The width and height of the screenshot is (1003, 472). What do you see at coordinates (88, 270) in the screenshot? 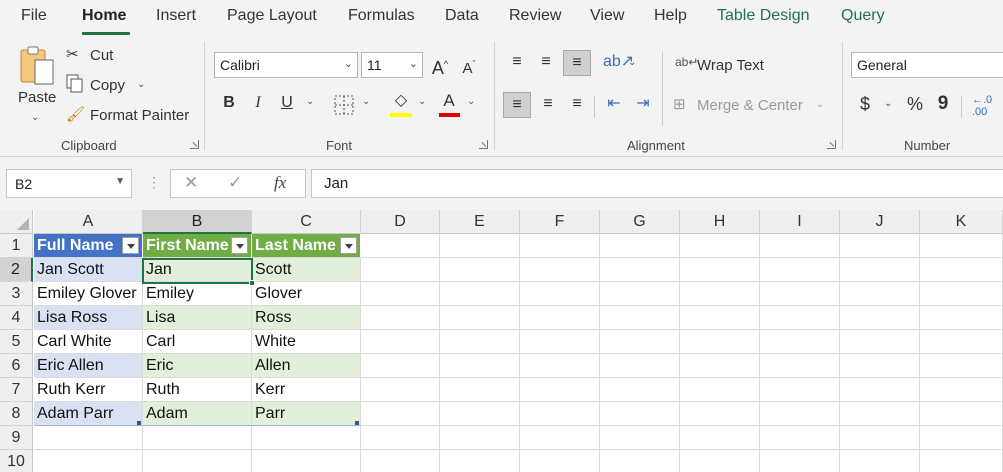
I see `table-cell: Jan Scott` at bounding box center [88, 270].